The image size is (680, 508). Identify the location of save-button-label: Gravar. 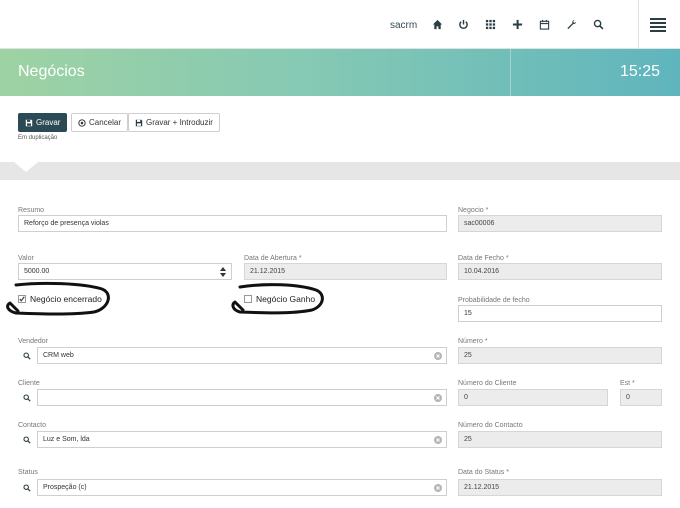
(48, 122).